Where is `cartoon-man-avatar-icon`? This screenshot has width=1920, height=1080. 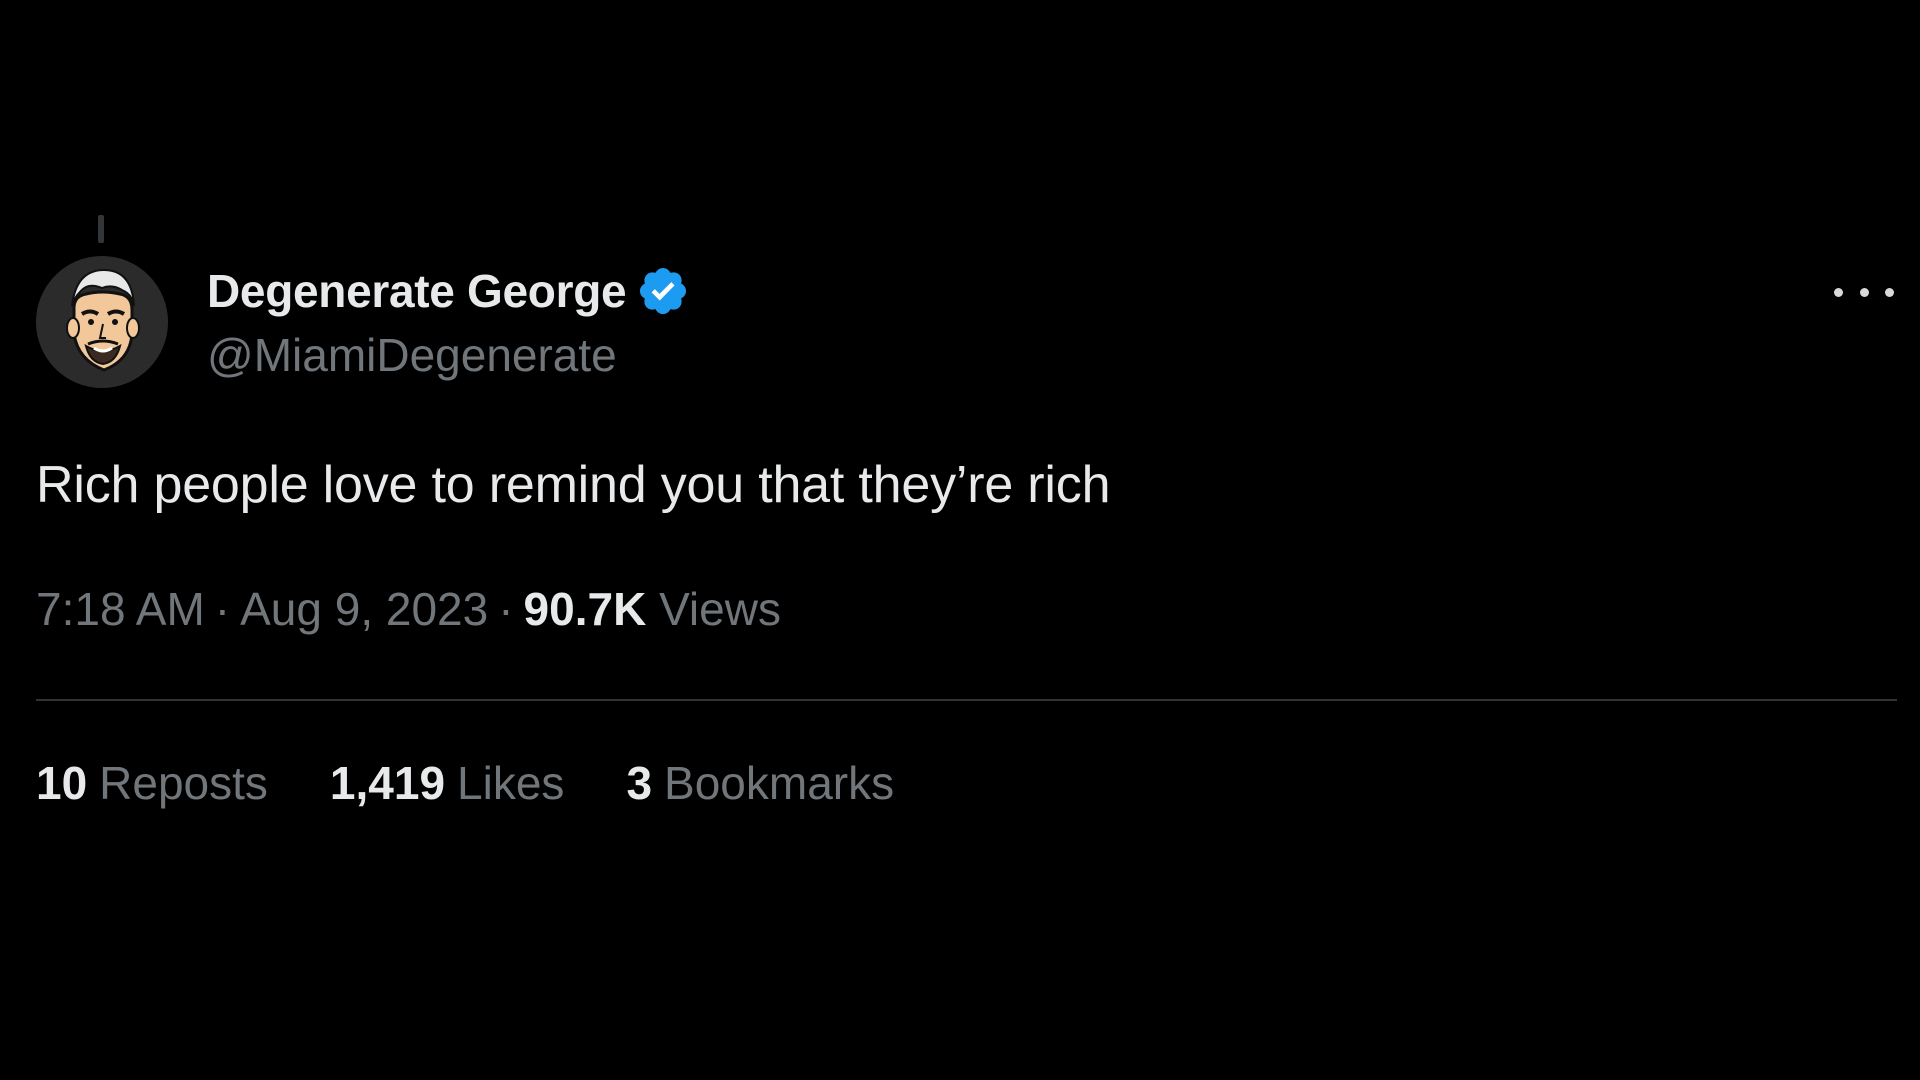 cartoon-man-avatar-icon is located at coordinates (102, 322).